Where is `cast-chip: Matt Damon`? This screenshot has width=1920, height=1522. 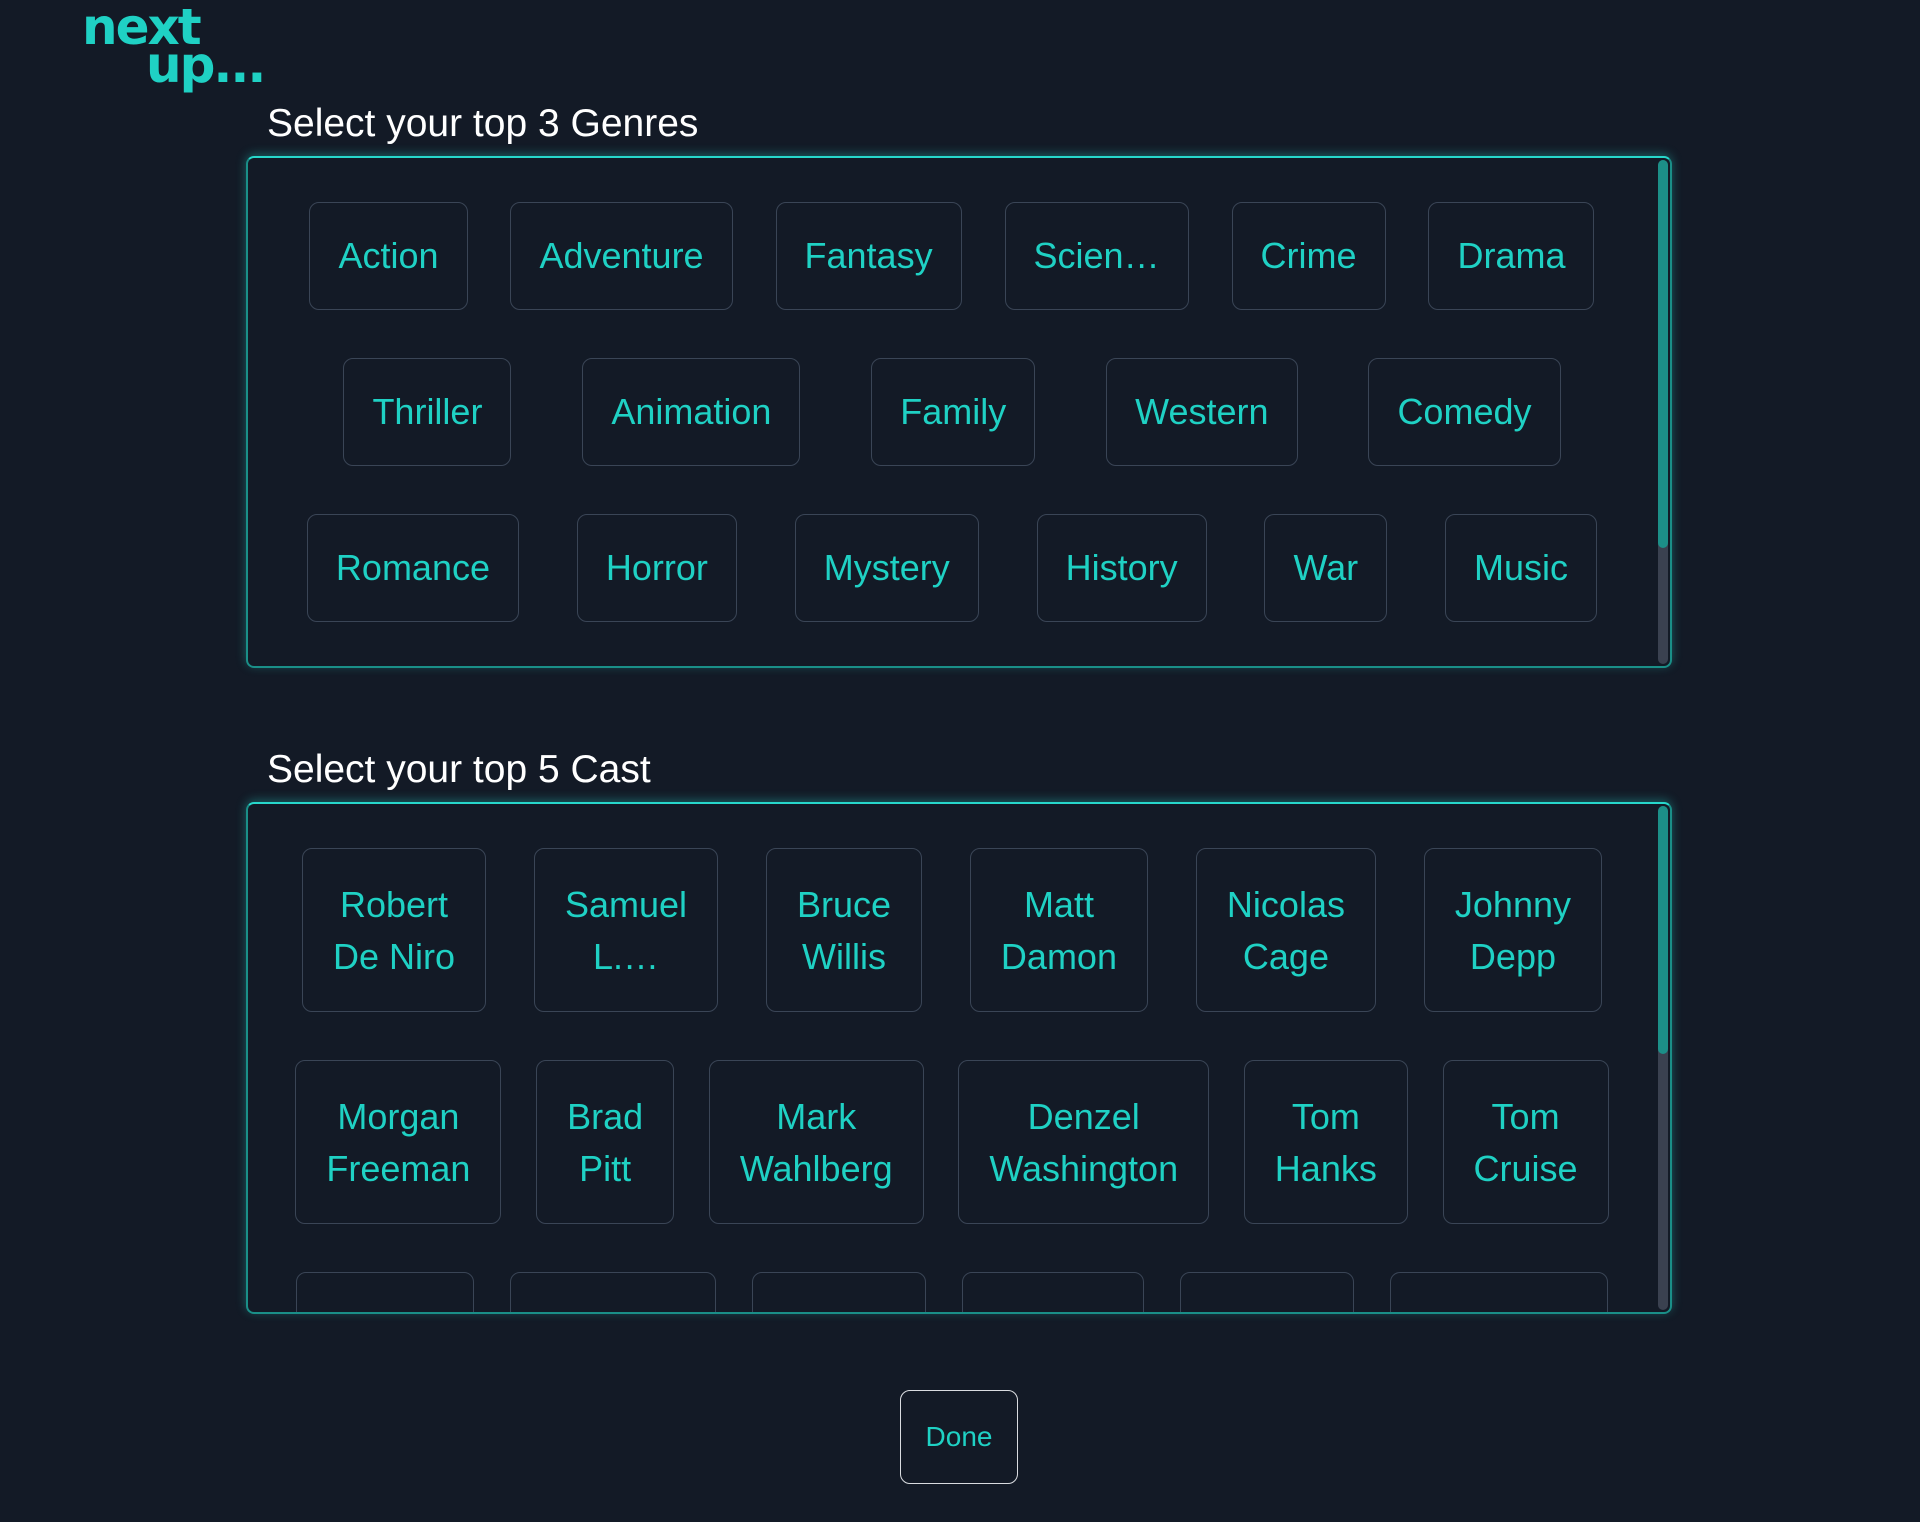
cast-chip: Matt Damon is located at coordinates (1058, 930).